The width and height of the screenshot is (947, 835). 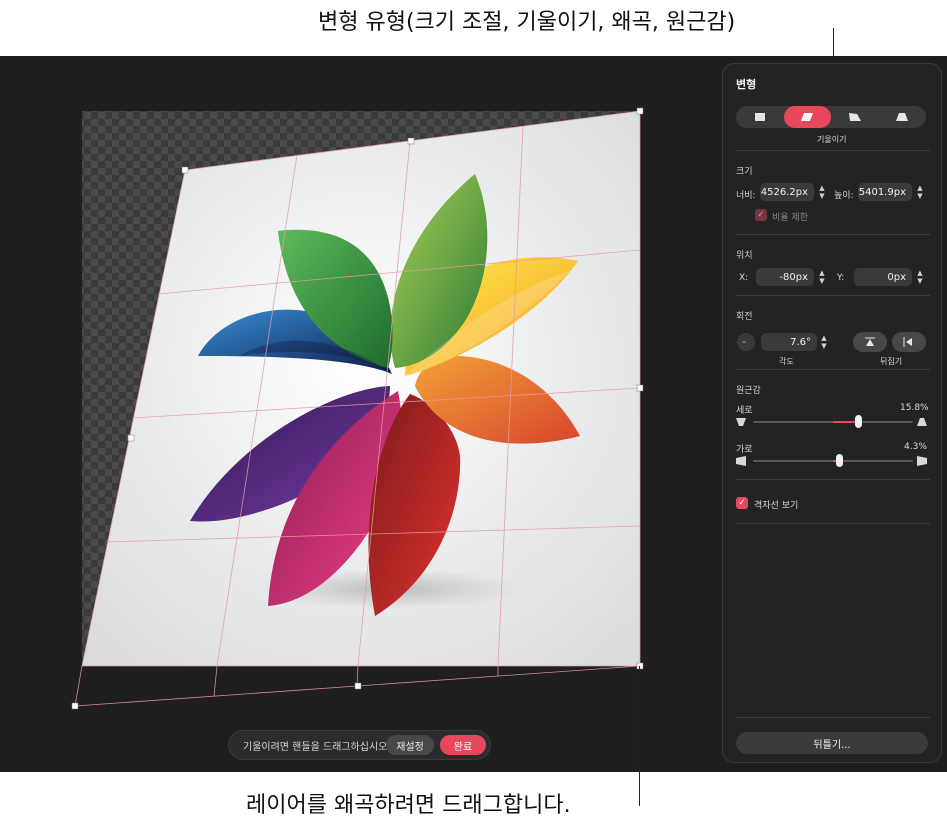 What do you see at coordinates (408, 805) in the screenshot?
I see `callout-drag-to-distort: 레이어를 왜곡하려면 드래그합니다.` at bounding box center [408, 805].